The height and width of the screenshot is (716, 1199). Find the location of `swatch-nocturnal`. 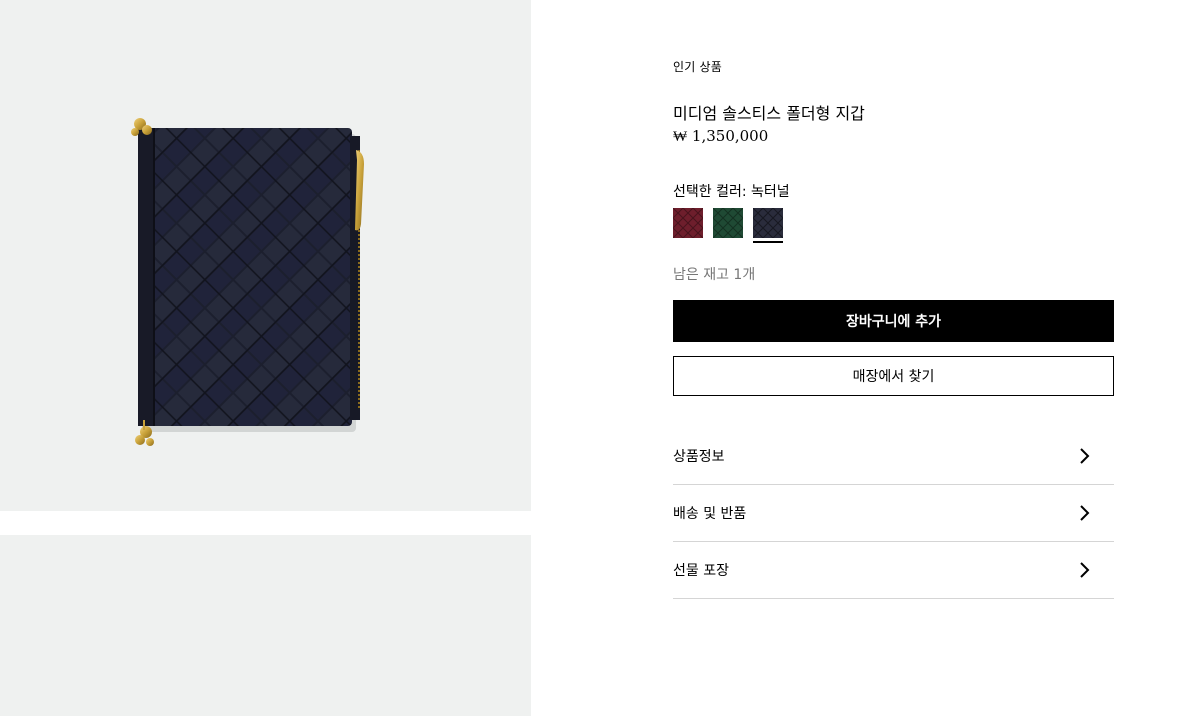

swatch-nocturnal is located at coordinates (768, 225).